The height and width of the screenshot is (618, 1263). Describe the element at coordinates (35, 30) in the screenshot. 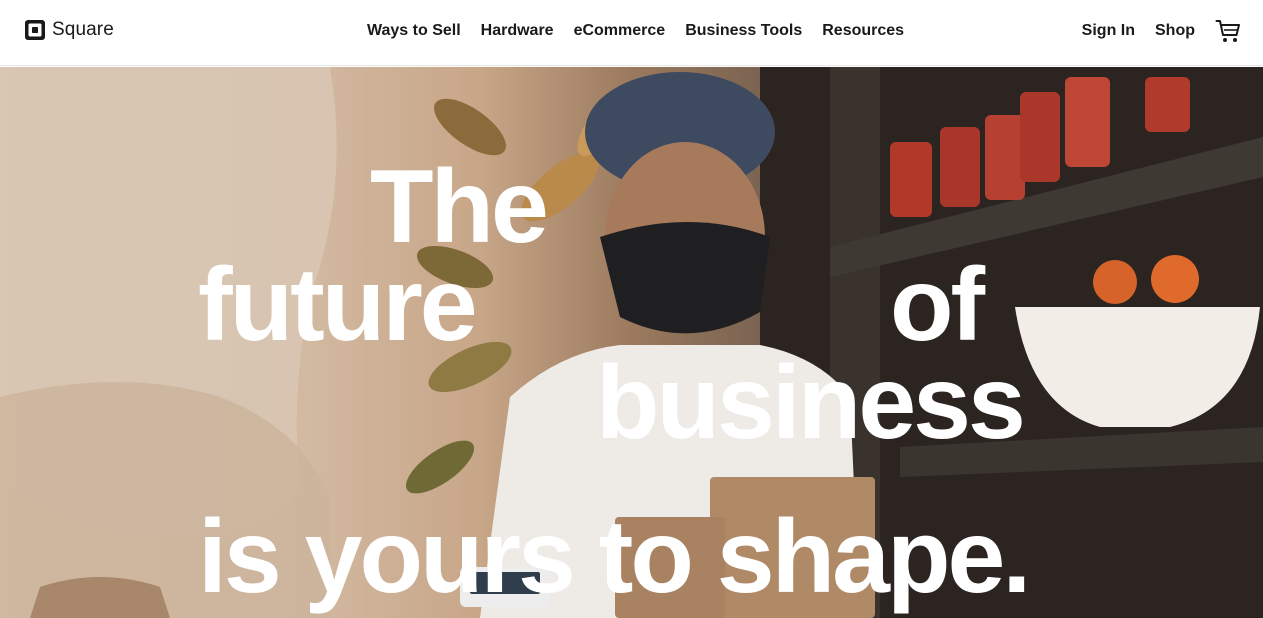

I see `square-logo-icon` at that location.